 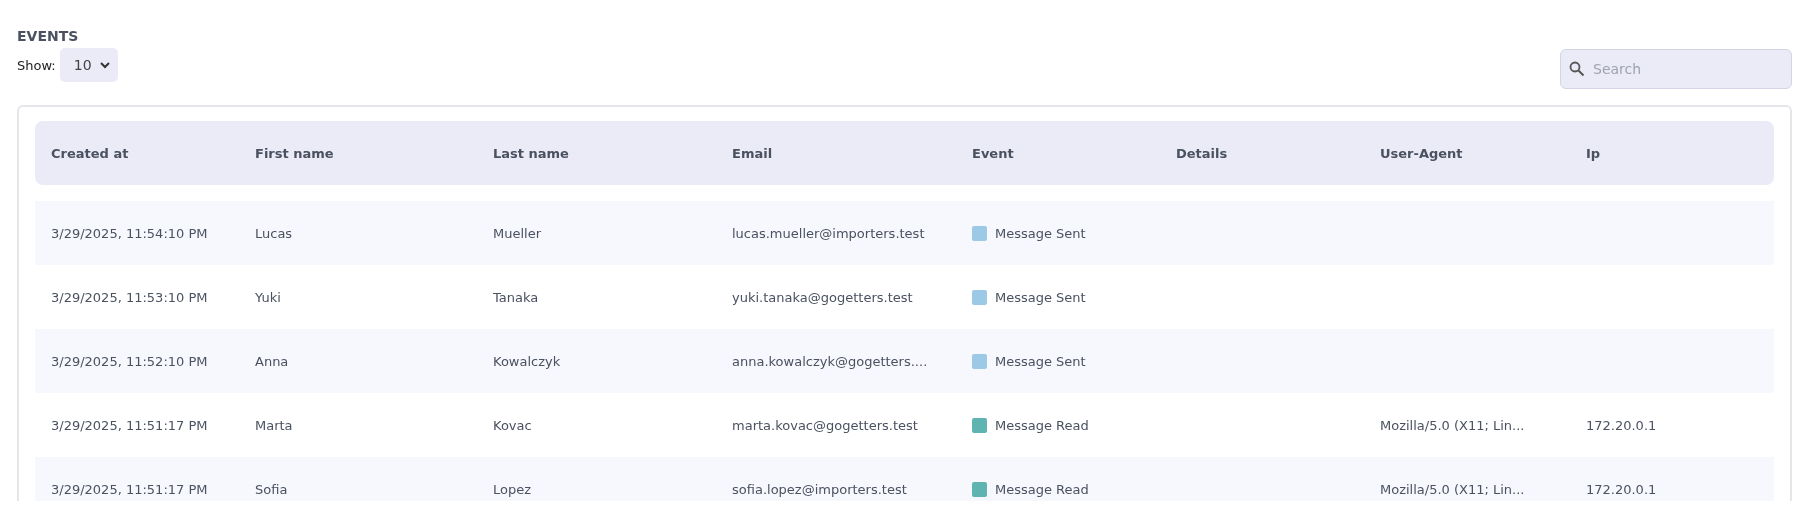 I want to click on table-cell-text: Anna, so click(x=272, y=361).